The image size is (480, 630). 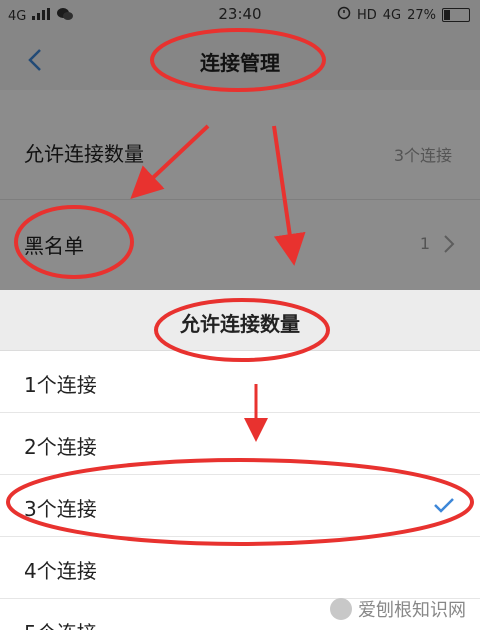 What do you see at coordinates (60, 509) in the screenshot?
I see `option-label: 3个连接` at bounding box center [60, 509].